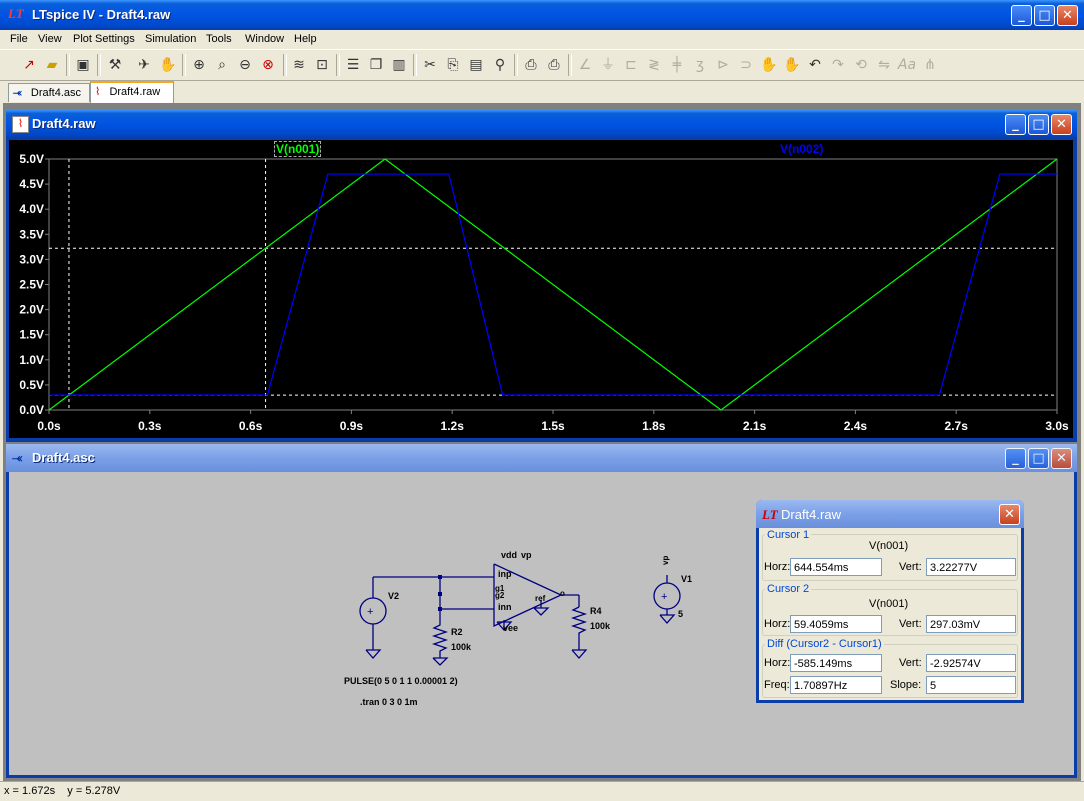  I want to click on x-tick-label: 1.5s, so click(553, 426).